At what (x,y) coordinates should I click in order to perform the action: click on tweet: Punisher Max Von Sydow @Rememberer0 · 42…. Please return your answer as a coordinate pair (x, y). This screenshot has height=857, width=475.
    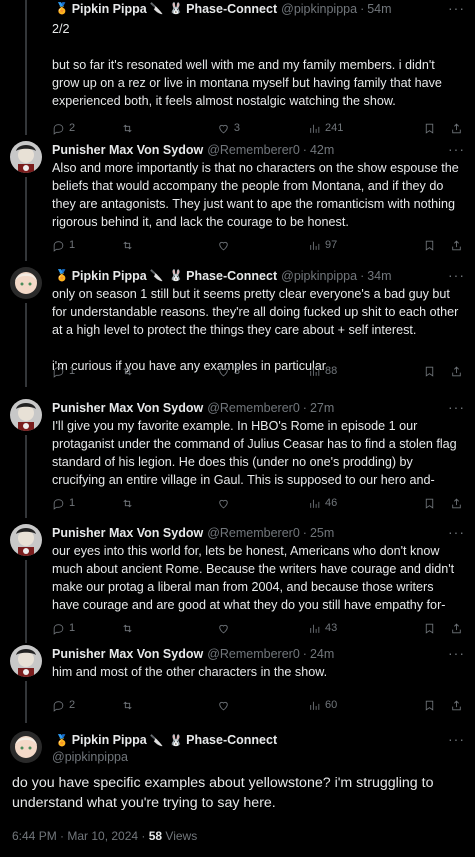
    Looking at the image, I should click on (237, 198).